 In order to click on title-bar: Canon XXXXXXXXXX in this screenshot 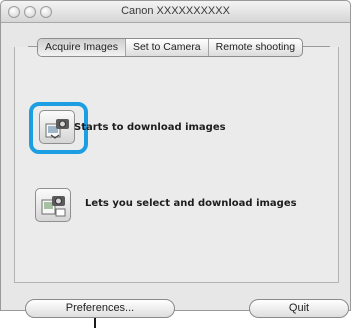, I will do `click(175, 12)`.